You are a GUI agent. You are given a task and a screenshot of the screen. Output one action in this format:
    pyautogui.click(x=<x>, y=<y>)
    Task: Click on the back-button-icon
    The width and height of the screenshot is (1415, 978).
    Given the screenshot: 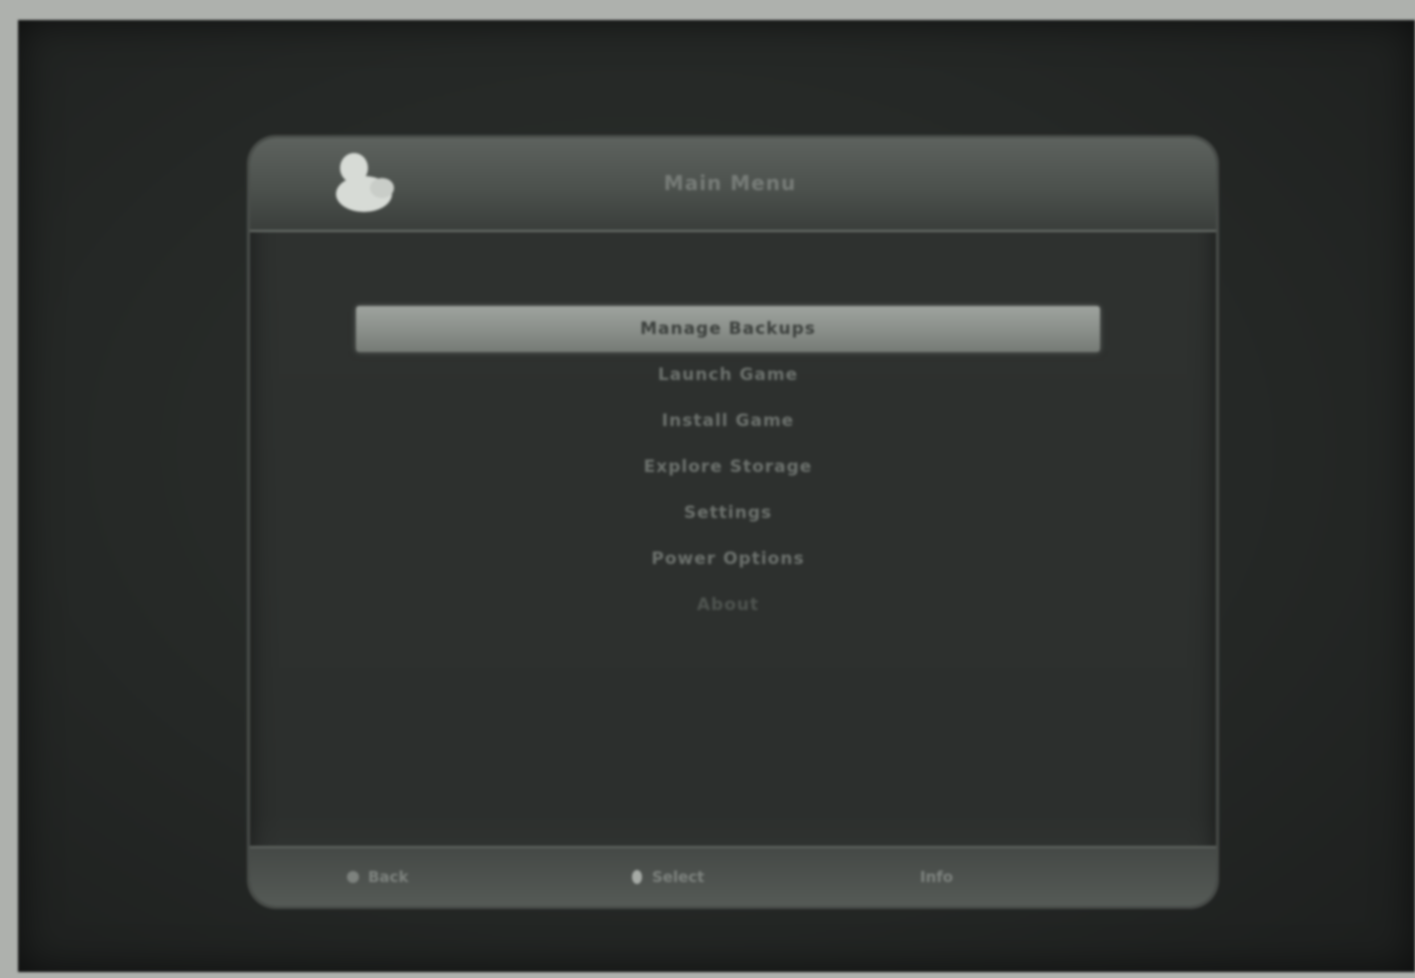 What is the action you would take?
    pyautogui.click(x=353, y=877)
    